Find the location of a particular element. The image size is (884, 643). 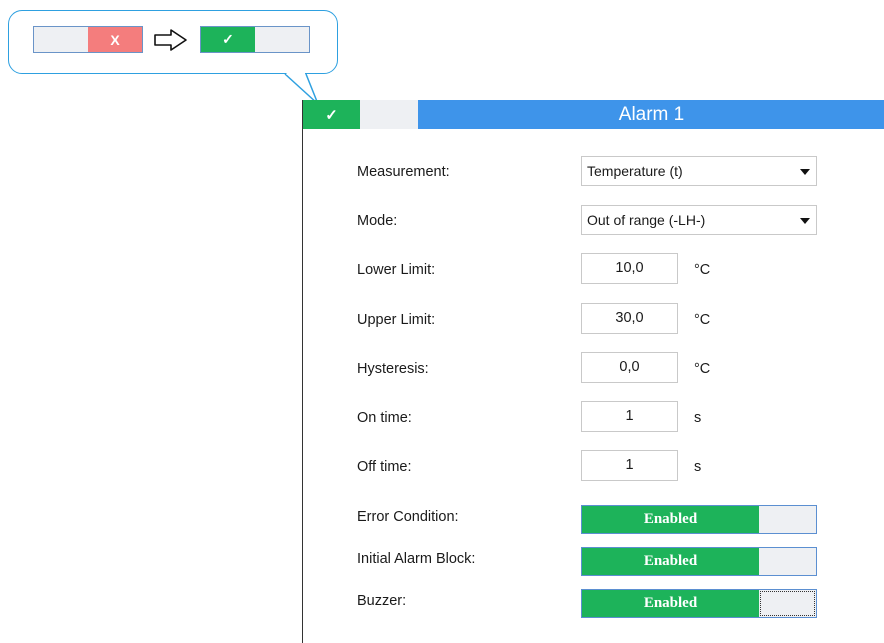

x-icon: X is located at coordinates (115, 39).